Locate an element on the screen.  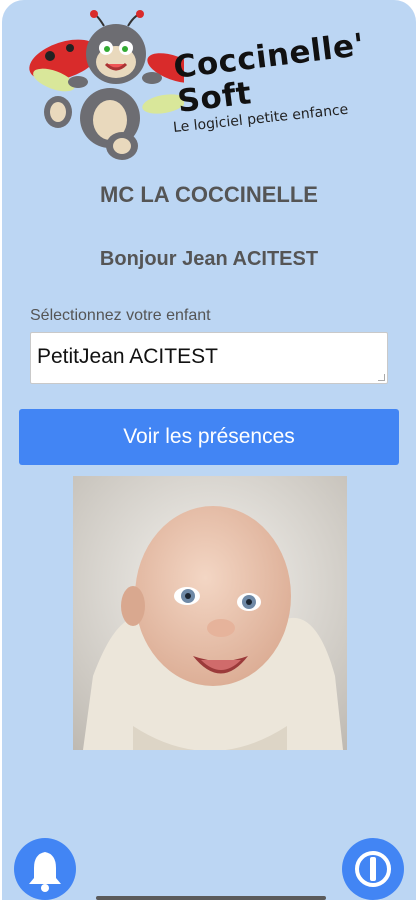
child-select-value: PetitJean ACITEST is located at coordinates (127, 356).